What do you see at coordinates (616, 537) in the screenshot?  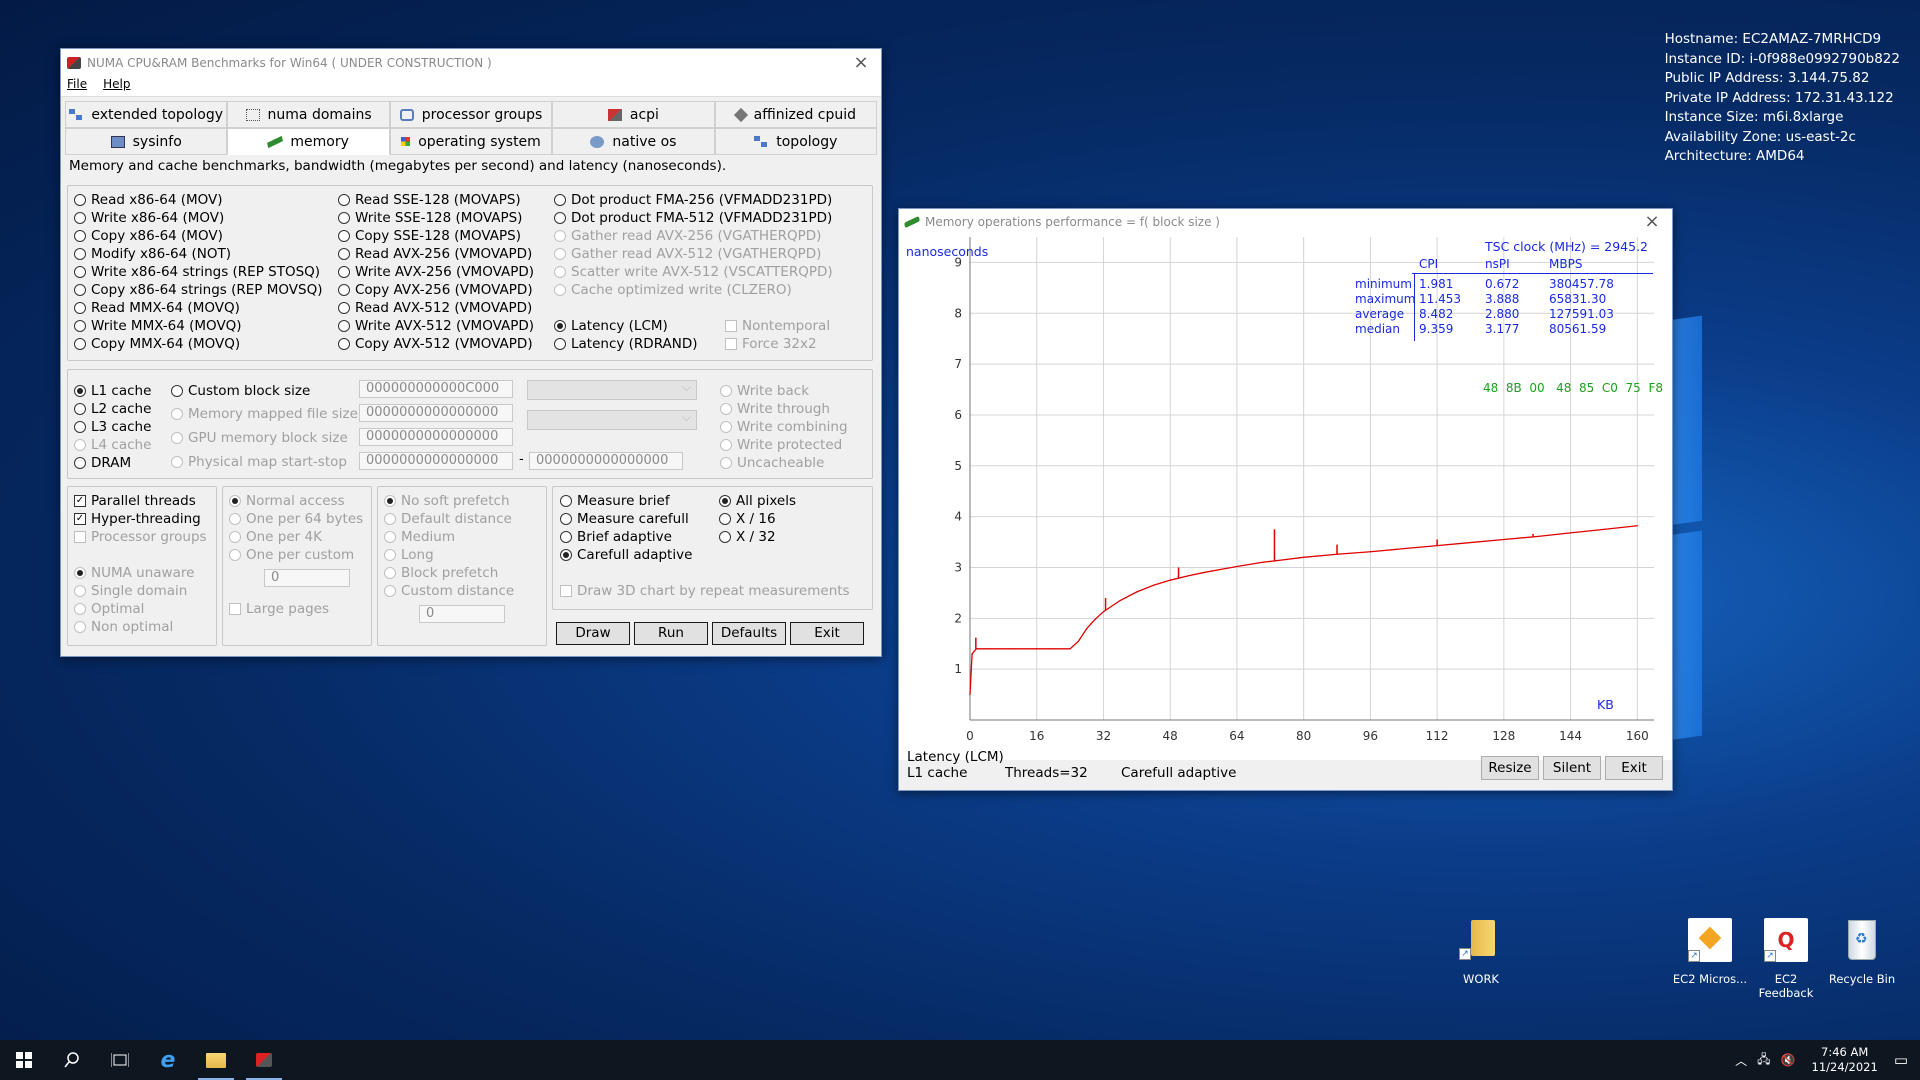 I see `brief-adaptive-radio: Brief adaptive` at bounding box center [616, 537].